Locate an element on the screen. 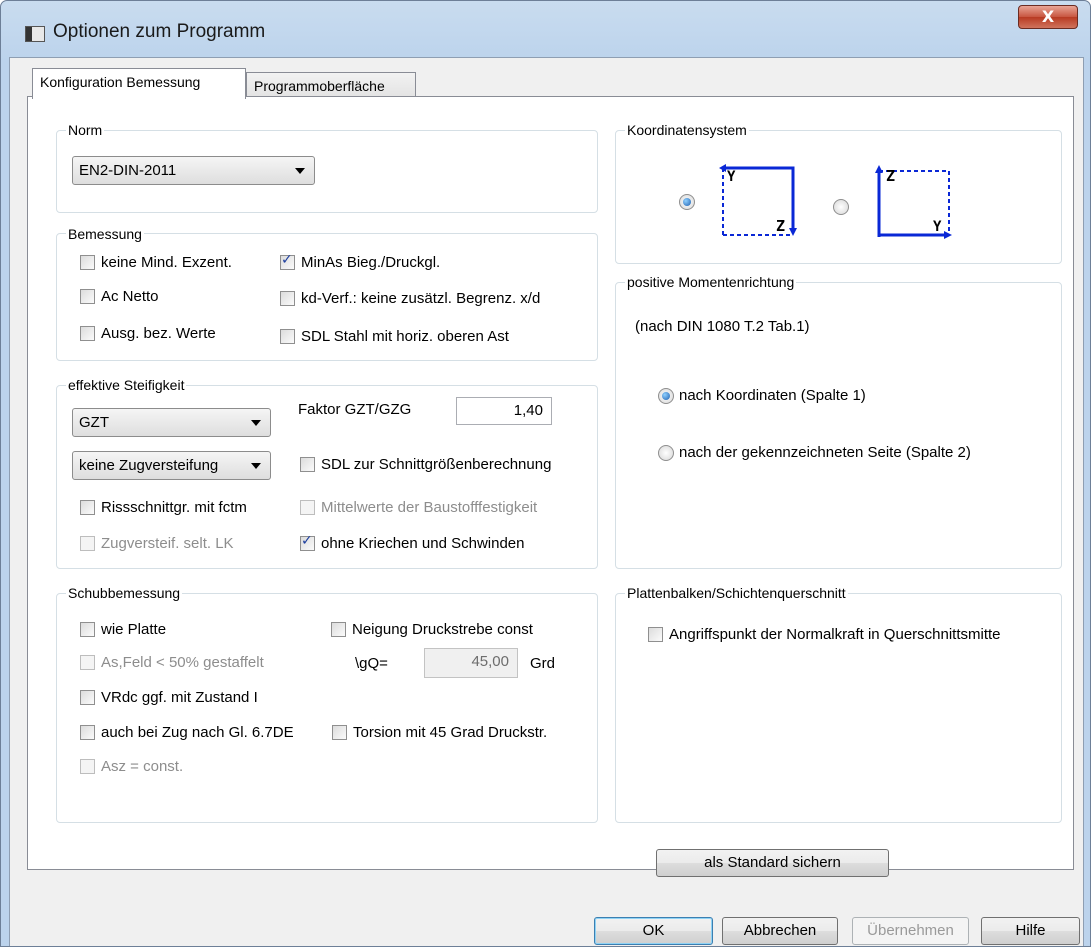 The height and width of the screenshot is (947, 1091). checkbox-label: Ausg. bez. Werte is located at coordinates (158, 333).